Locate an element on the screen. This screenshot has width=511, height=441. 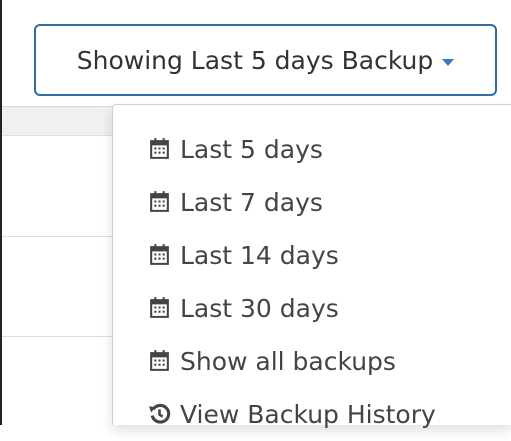
menu-item-last-5-days: Last 5 days is located at coordinates (312, 149).